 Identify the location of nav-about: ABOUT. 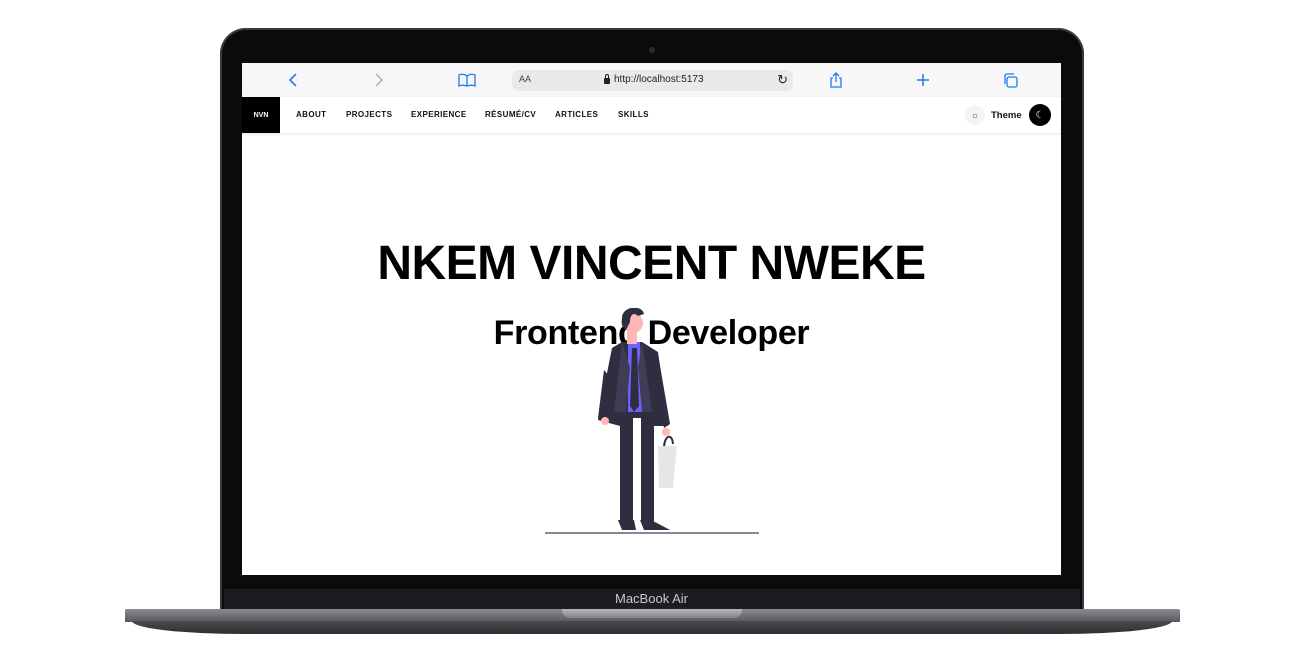
(311, 114).